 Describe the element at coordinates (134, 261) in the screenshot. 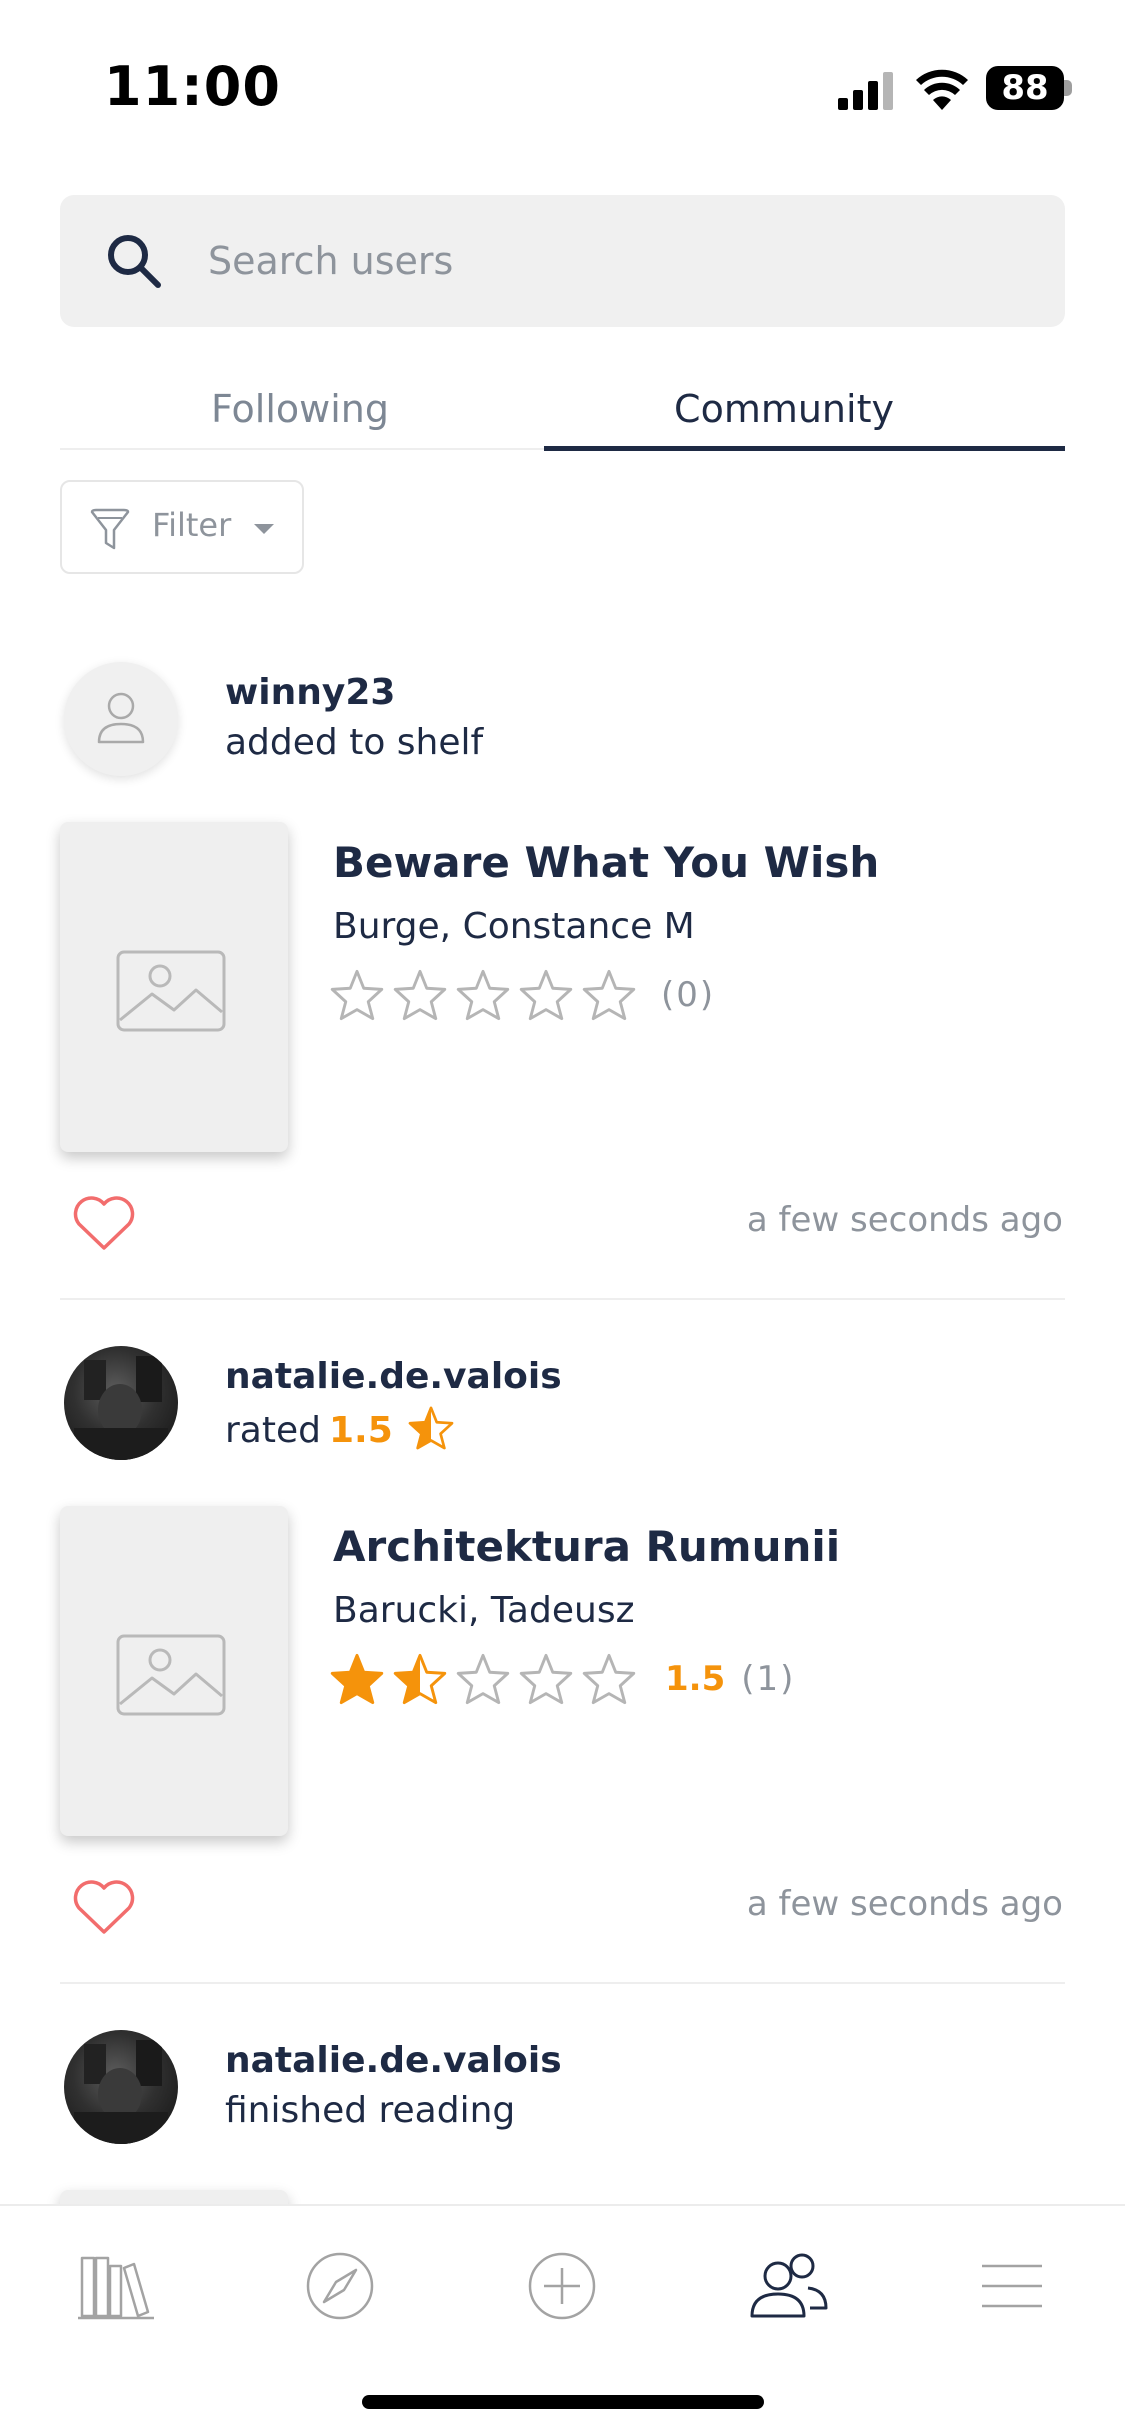

I see `search-icon` at that location.